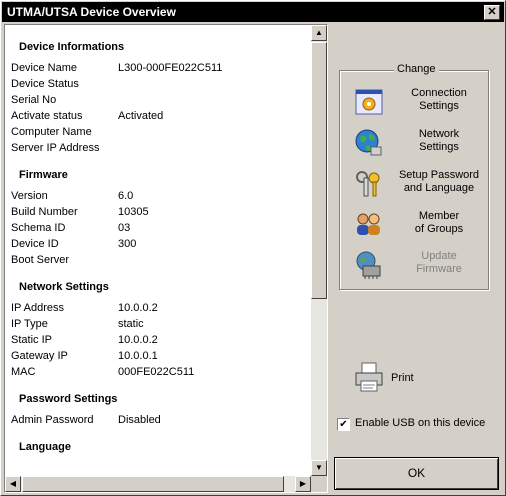 The image size is (506, 496). Describe the element at coordinates (439, 175) in the screenshot. I see `setup-password-label-1: Setup Password` at that location.